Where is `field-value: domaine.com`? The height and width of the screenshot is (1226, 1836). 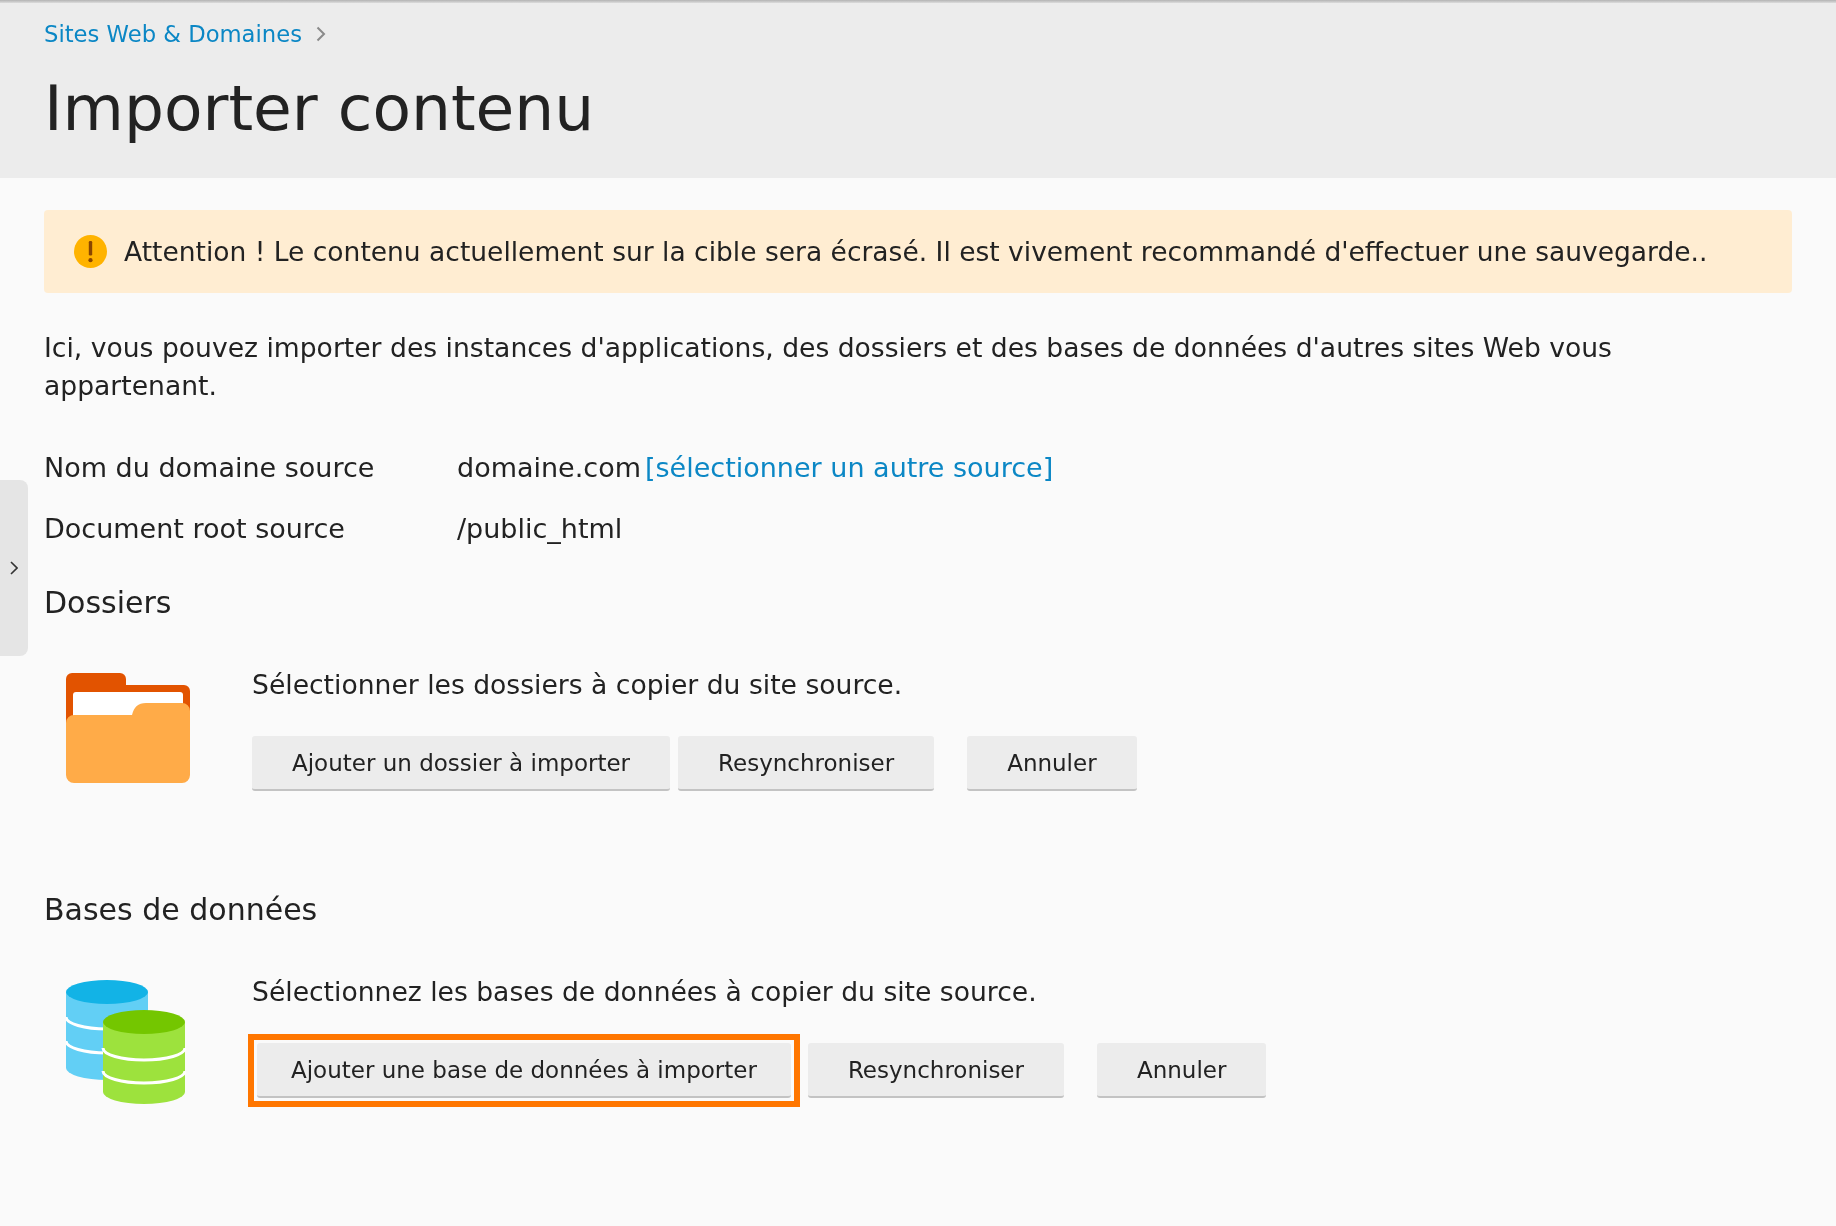 field-value: domaine.com is located at coordinates (549, 468).